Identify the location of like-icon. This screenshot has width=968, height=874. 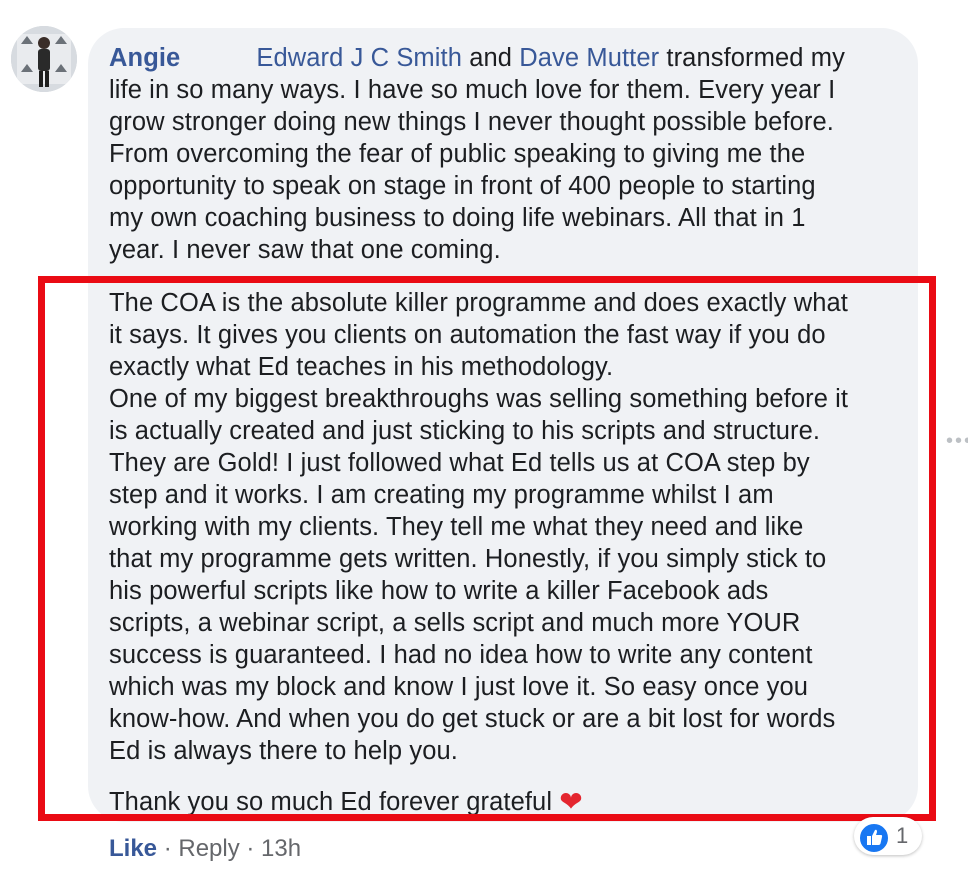
(874, 838).